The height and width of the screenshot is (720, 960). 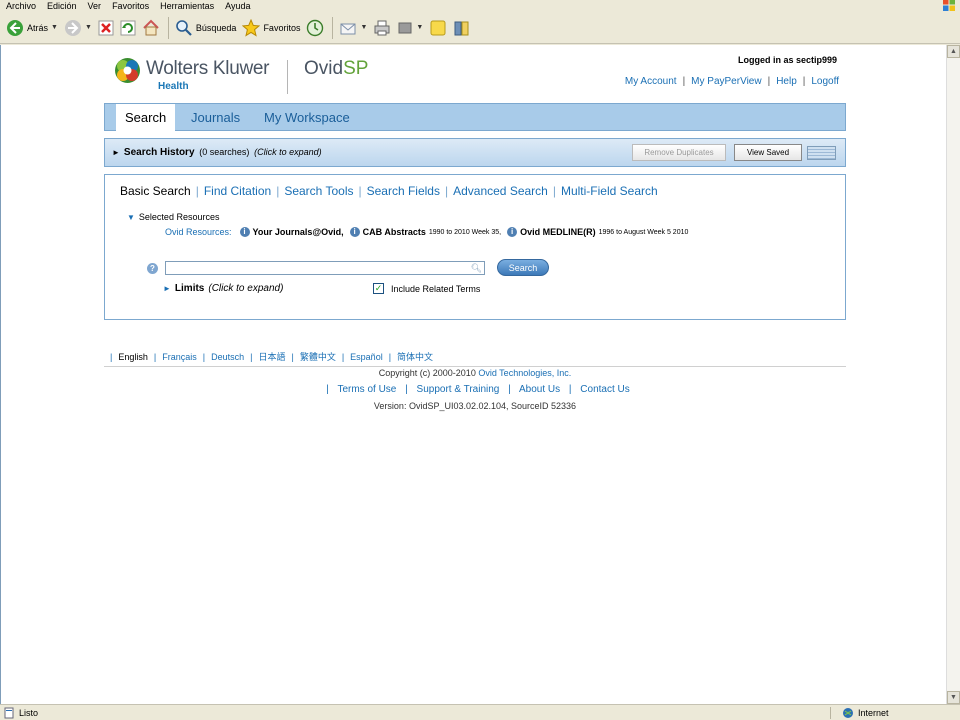 What do you see at coordinates (333, 27) in the screenshot?
I see `toolbar-separator` at bounding box center [333, 27].